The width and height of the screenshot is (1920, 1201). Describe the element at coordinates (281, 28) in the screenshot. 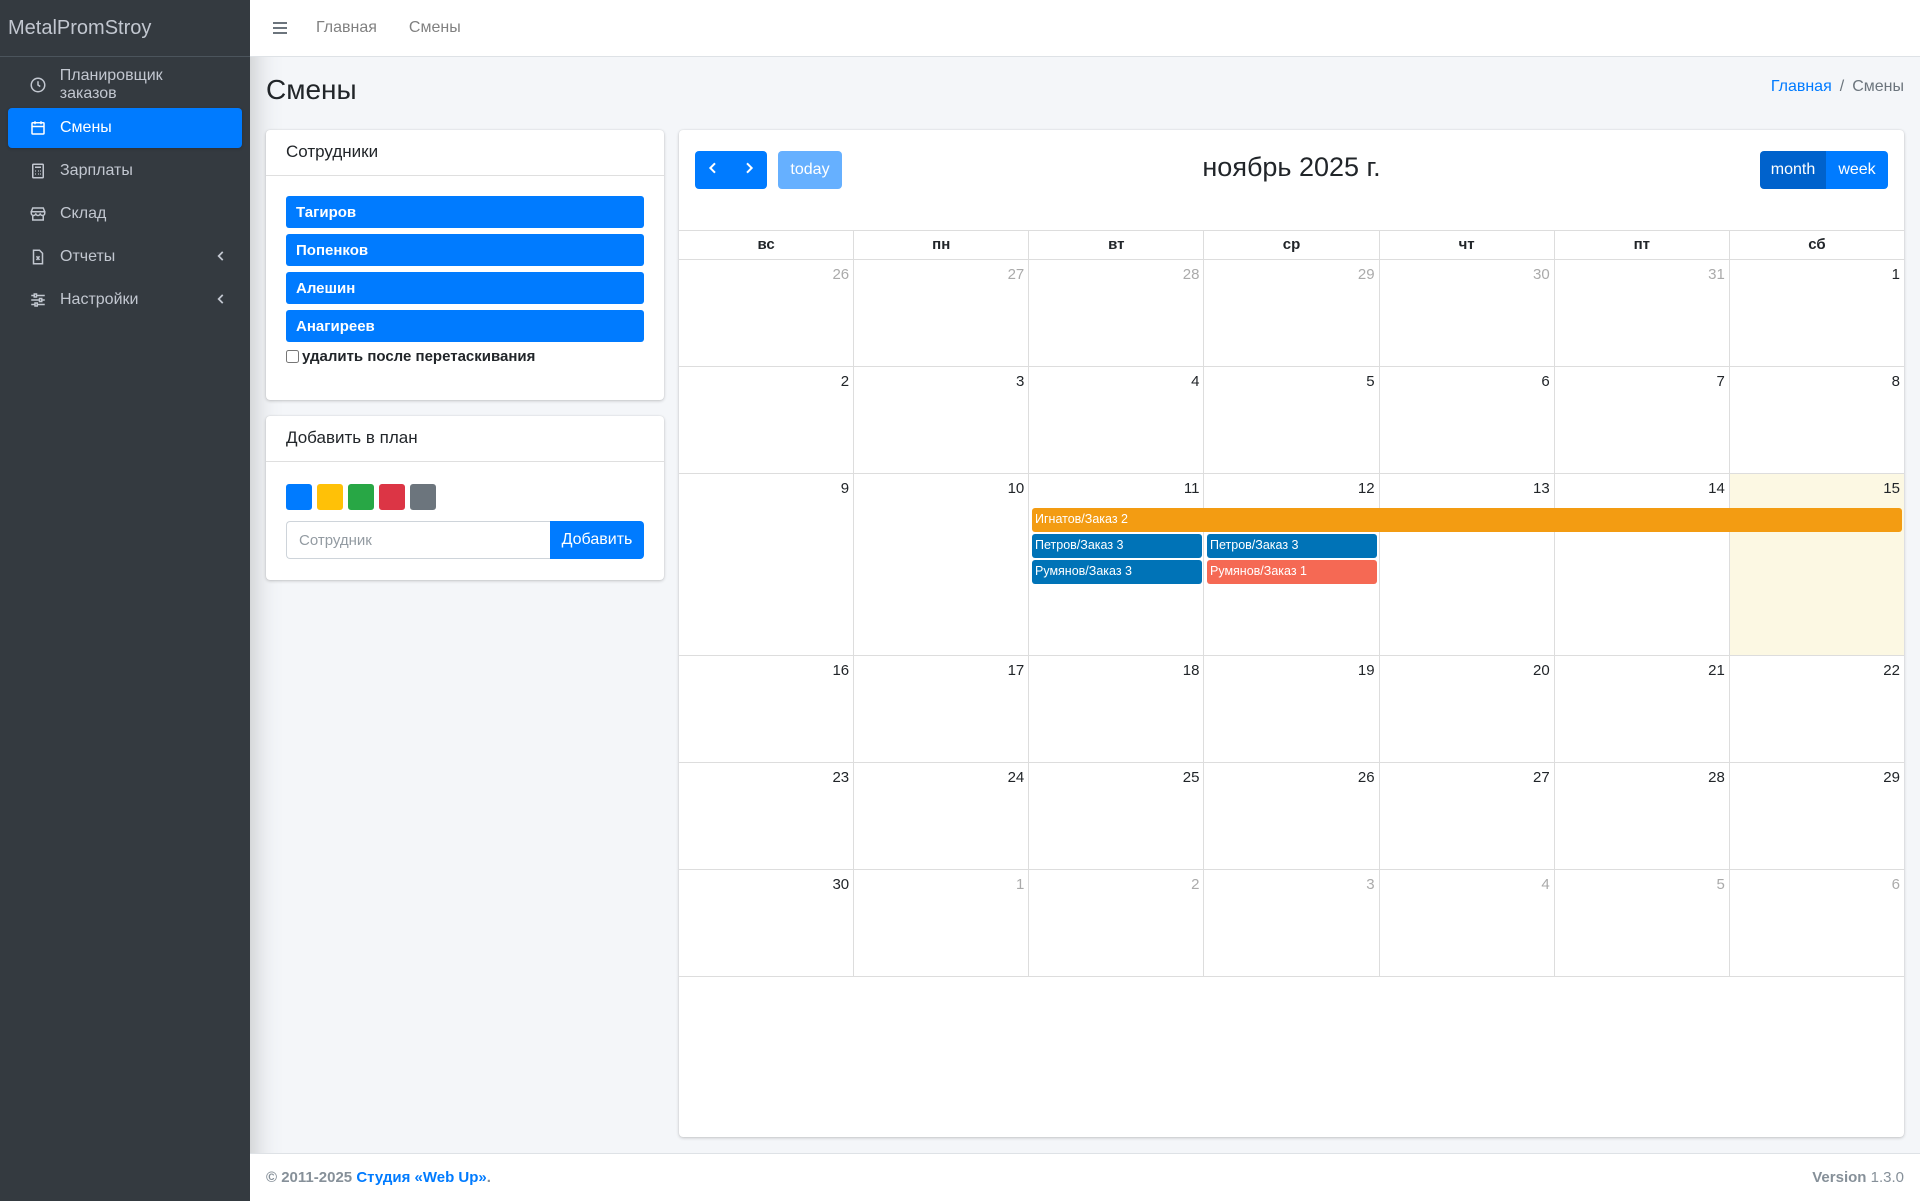

I see `menu-toggle-icon` at that location.